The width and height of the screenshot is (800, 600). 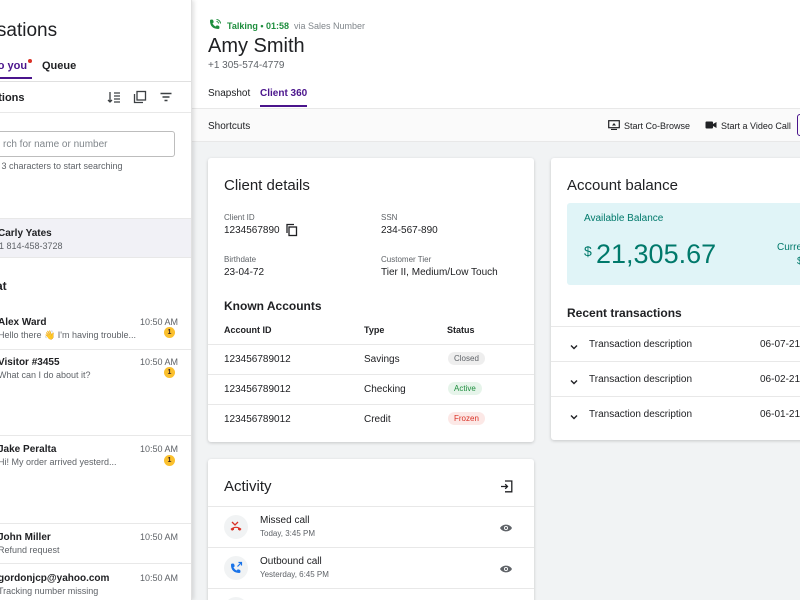 What do you see at coordinates (649, 126) in the screenshot?
I see `start-cobrowse-button: Start Co-Browse` at bounding box center [649, 126].